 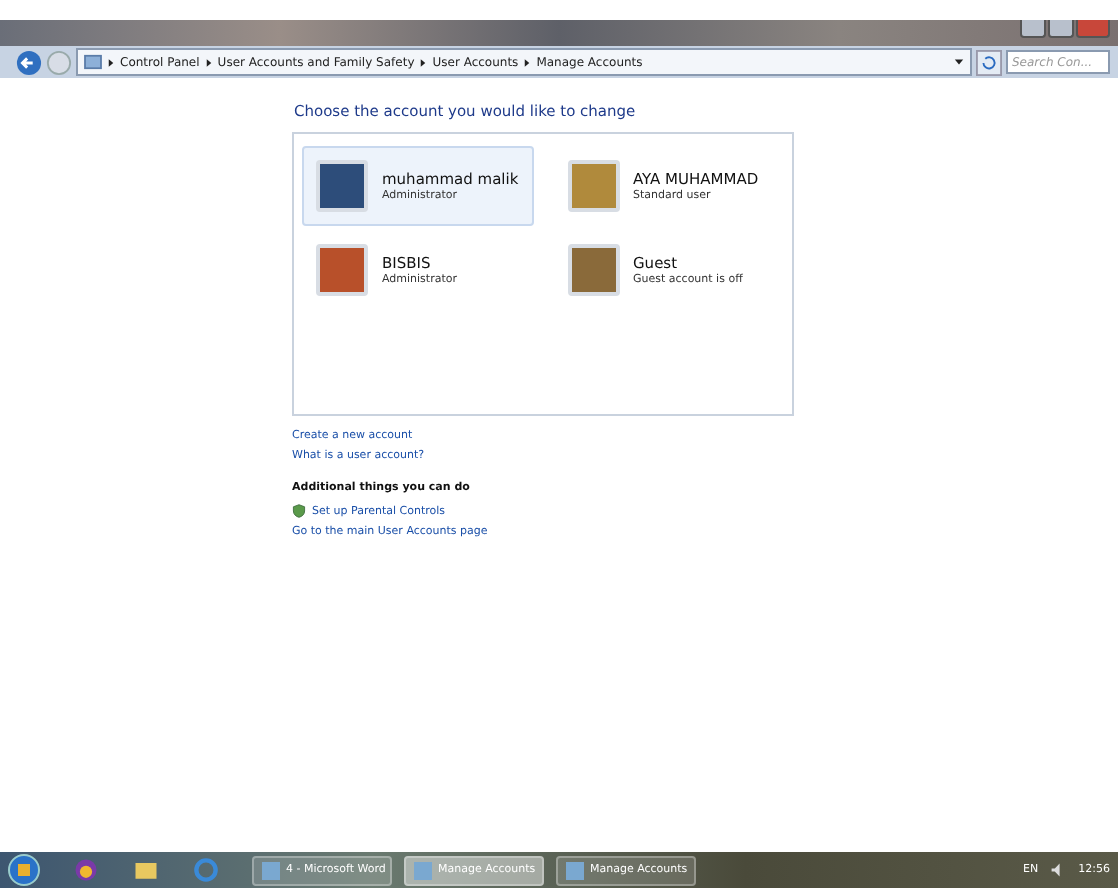 I want to click on refresh-icon, so click(x=989, y=62).